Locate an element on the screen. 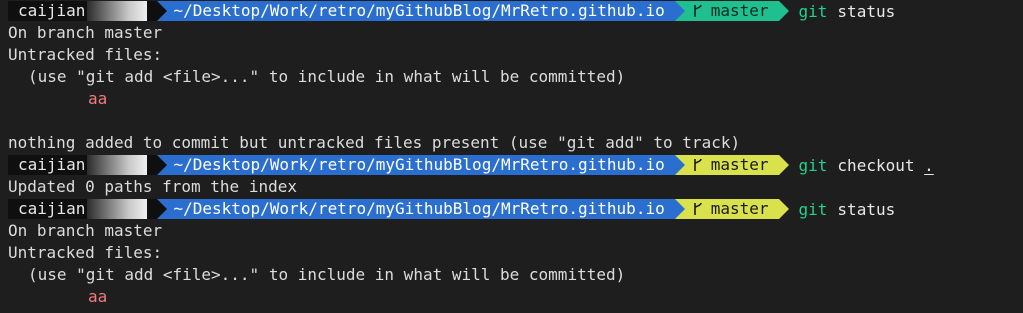 The image size is (1023, 313). command-path-arg: . is located at coordinates (929, 165).